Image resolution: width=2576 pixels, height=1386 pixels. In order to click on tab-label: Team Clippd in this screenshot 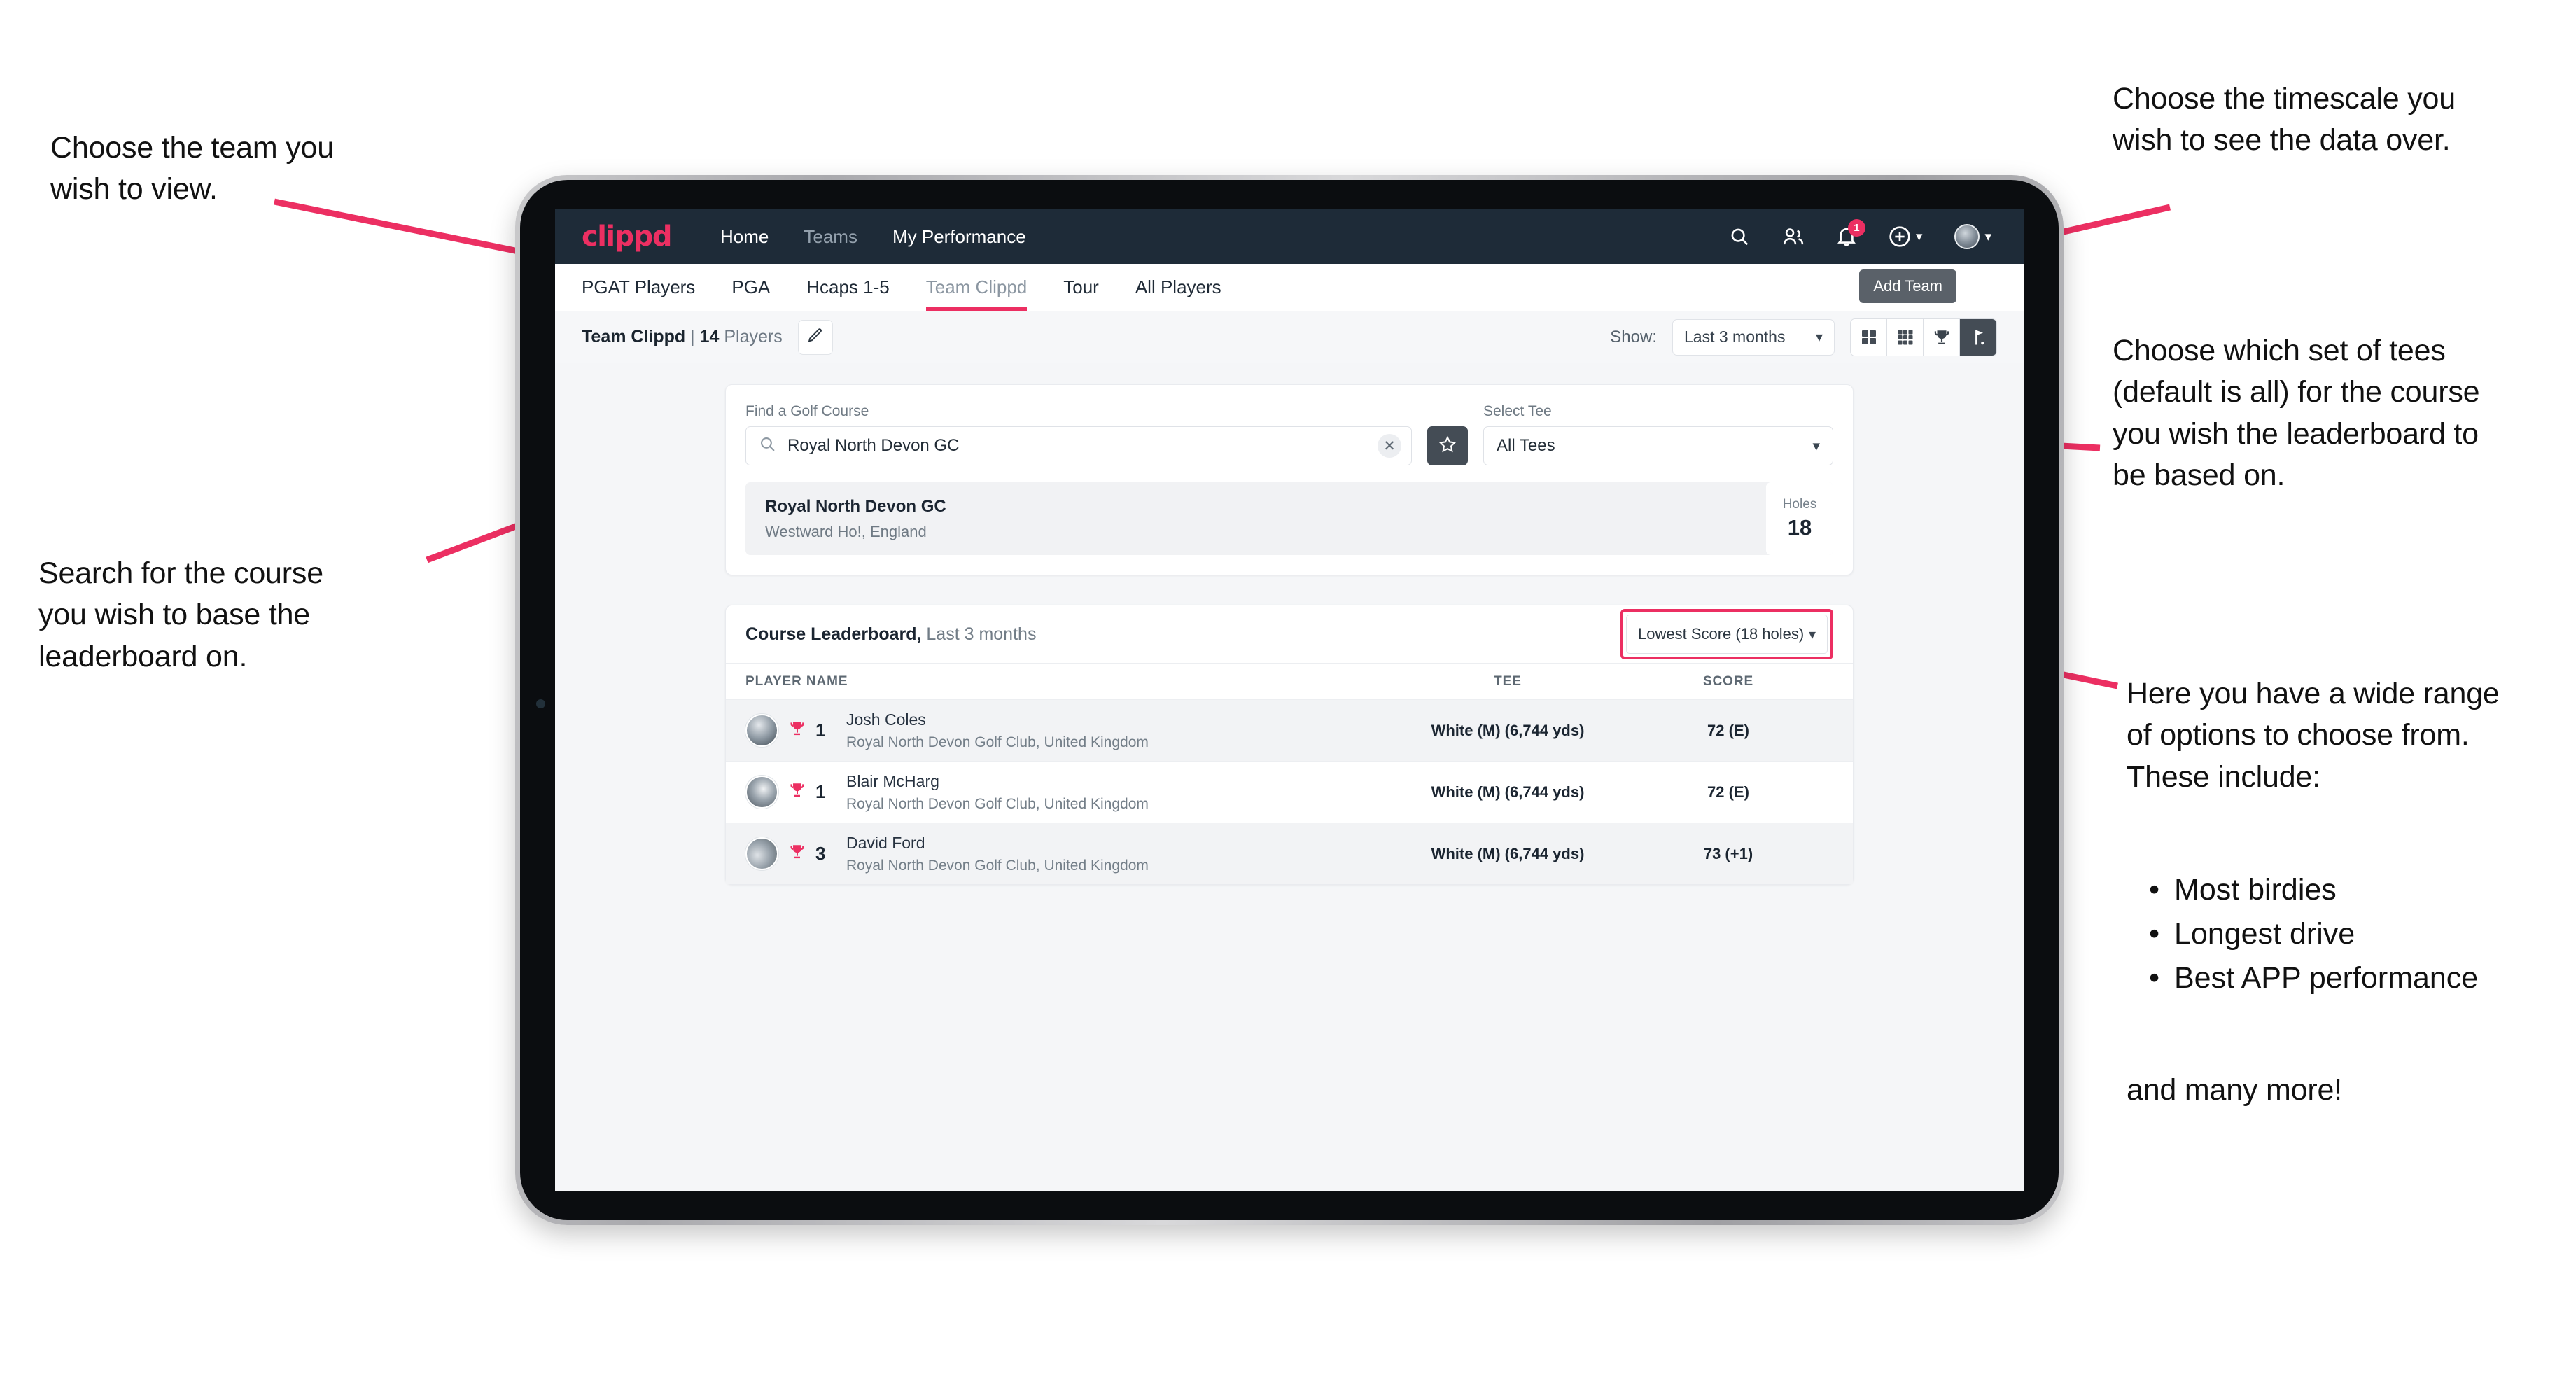, I will do `click(976, 287)`.